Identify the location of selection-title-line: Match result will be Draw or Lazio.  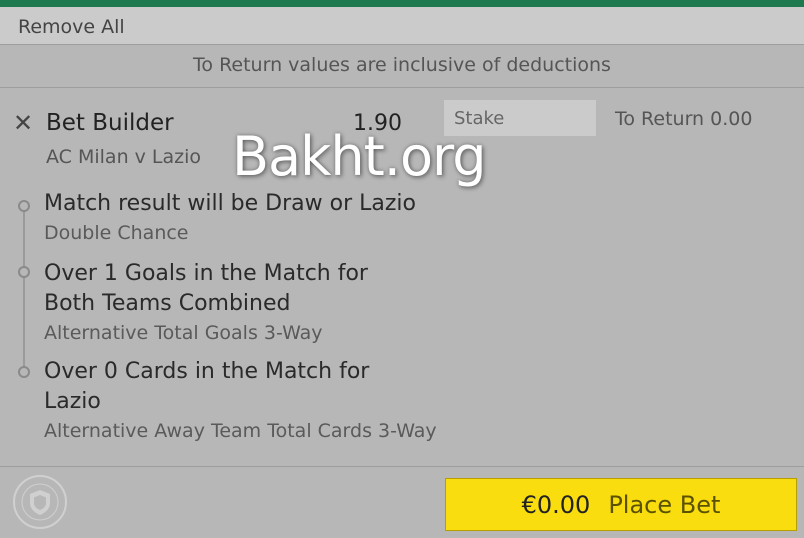
(230, 203).